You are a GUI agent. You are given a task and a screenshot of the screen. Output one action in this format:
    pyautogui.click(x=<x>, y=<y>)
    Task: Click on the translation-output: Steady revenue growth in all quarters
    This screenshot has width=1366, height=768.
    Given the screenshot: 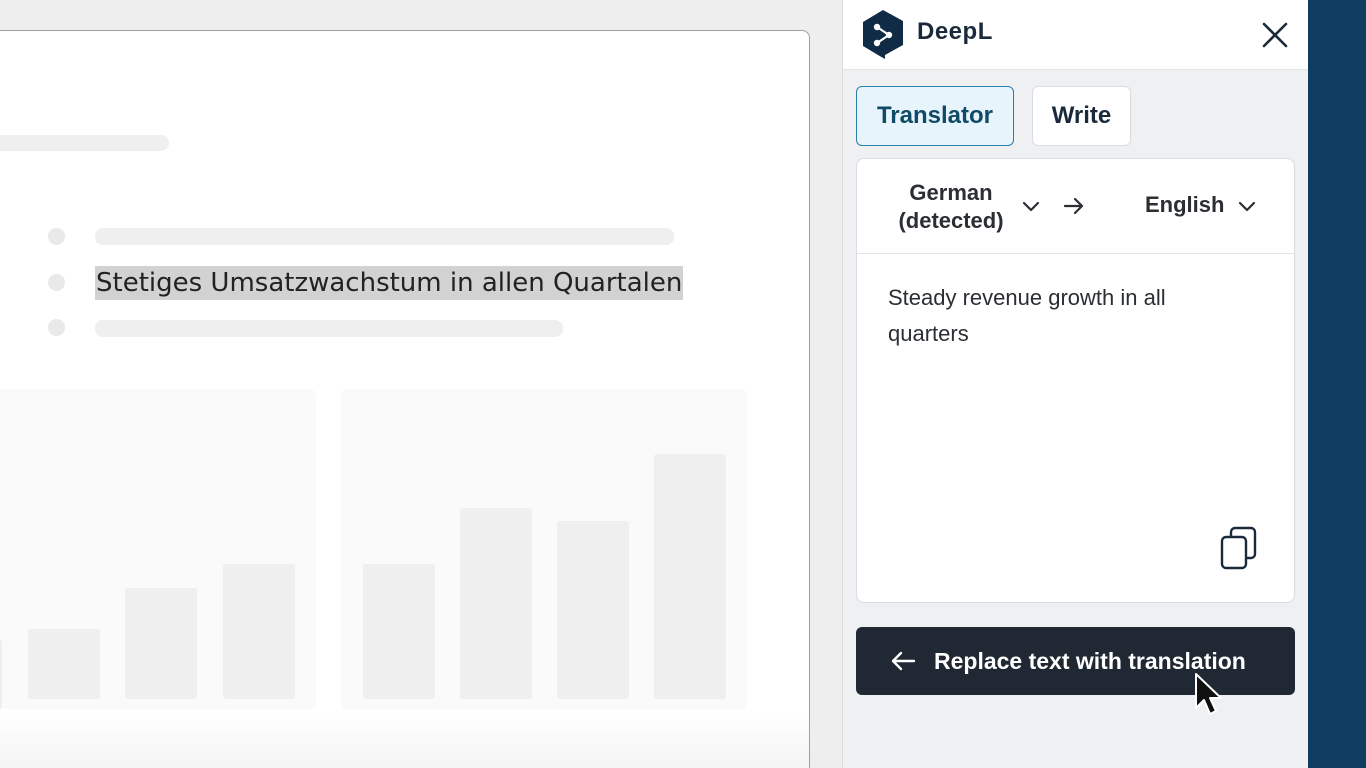 What is the action you would take?
    pyautogui.click(x=1027, y=315)
    